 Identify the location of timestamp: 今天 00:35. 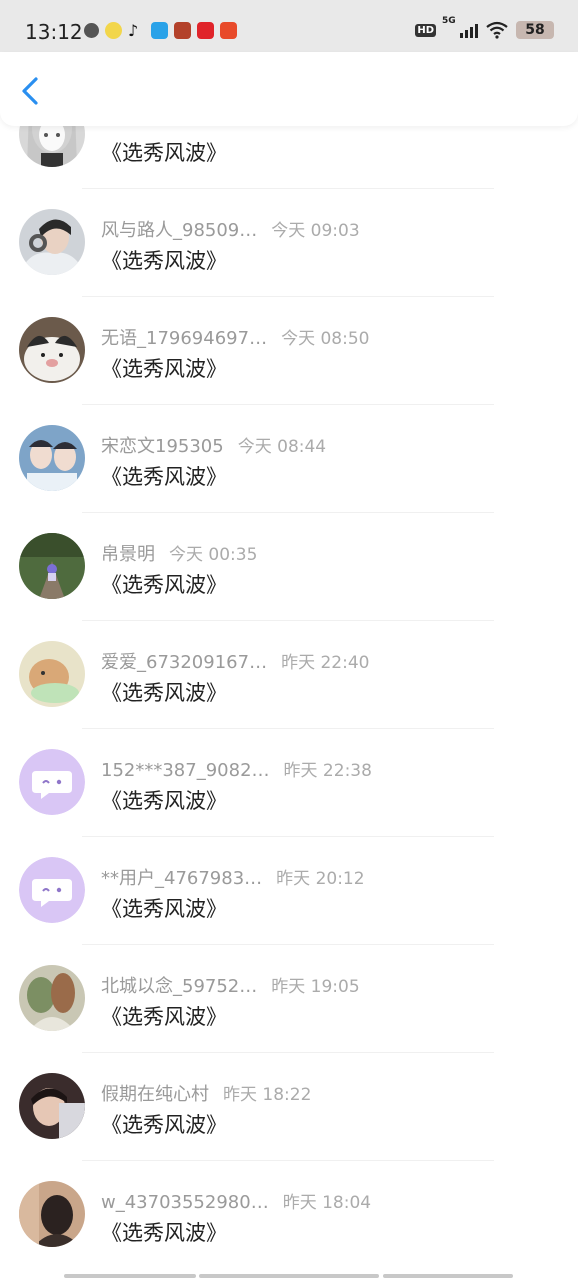
(213, 555).